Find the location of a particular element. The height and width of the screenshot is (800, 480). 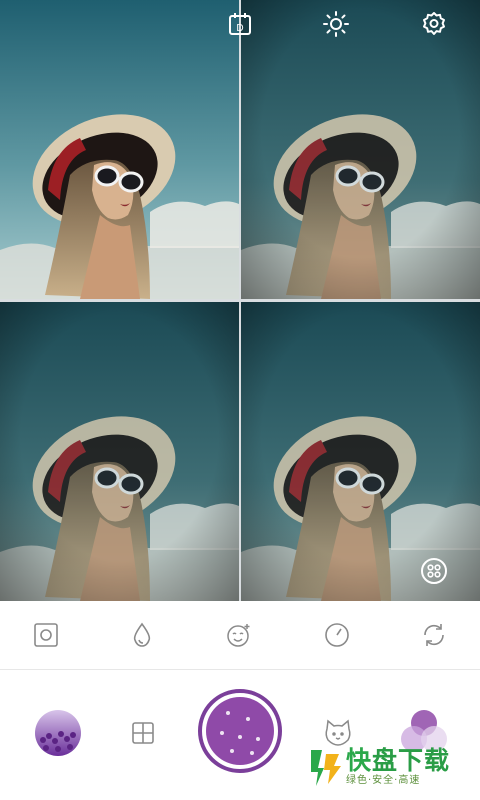

calendar-day-label: D is located at coordinates (239, 28).